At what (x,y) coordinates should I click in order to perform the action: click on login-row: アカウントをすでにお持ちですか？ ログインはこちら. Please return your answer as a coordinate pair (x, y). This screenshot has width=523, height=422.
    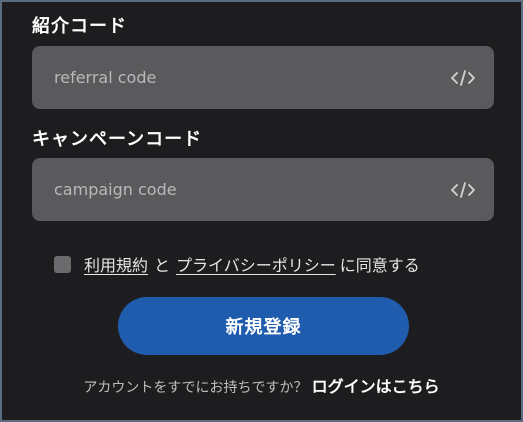
    Looking at the image, I should click on (261, 385).